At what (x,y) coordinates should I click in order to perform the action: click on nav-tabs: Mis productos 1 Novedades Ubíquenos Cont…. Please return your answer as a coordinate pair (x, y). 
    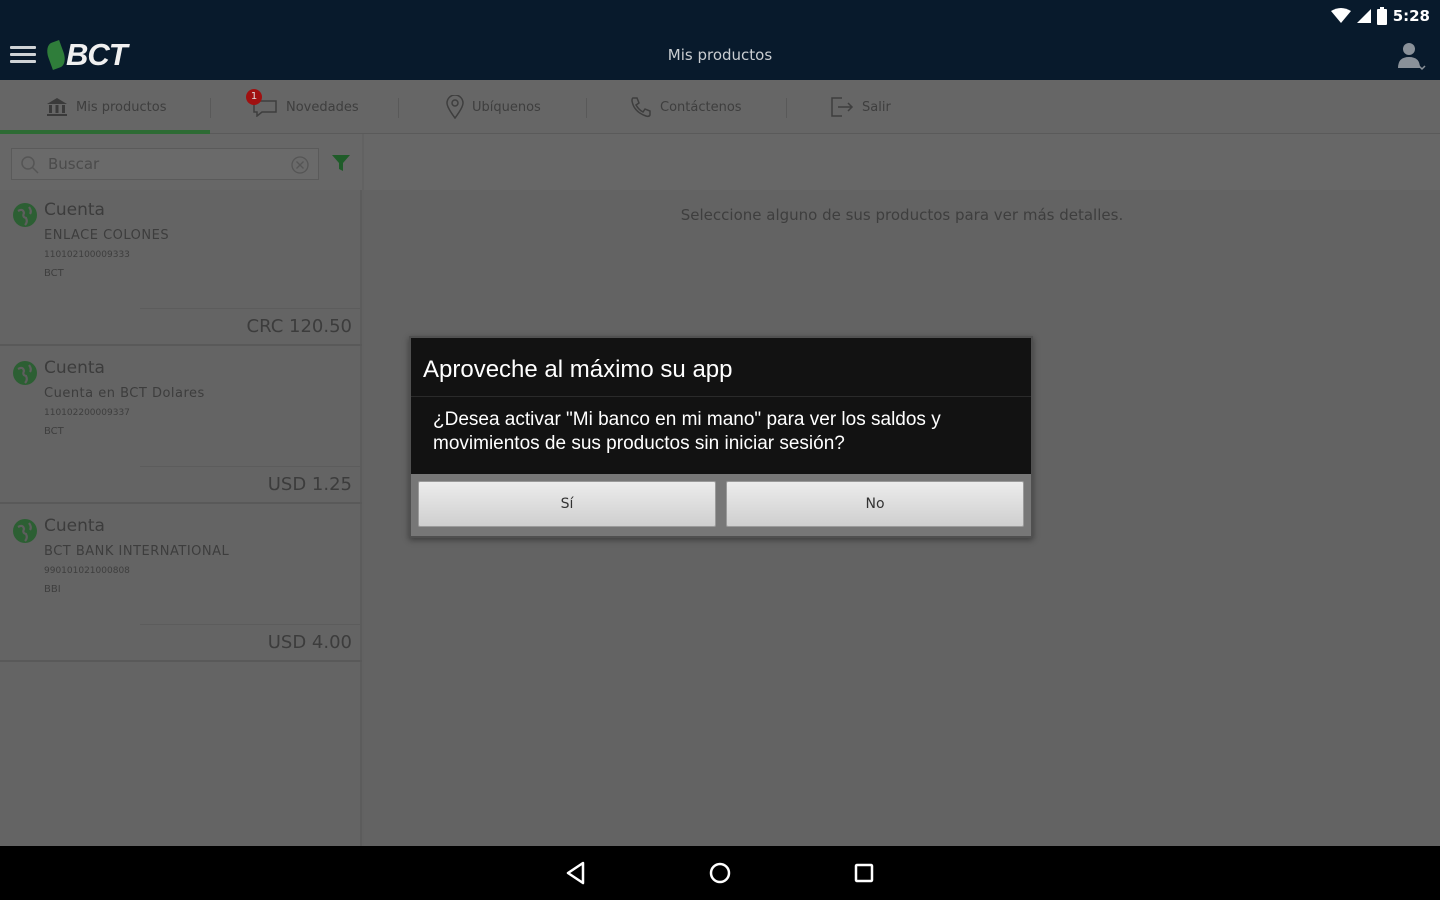
    Looking at the image, I should click on (720, 107).